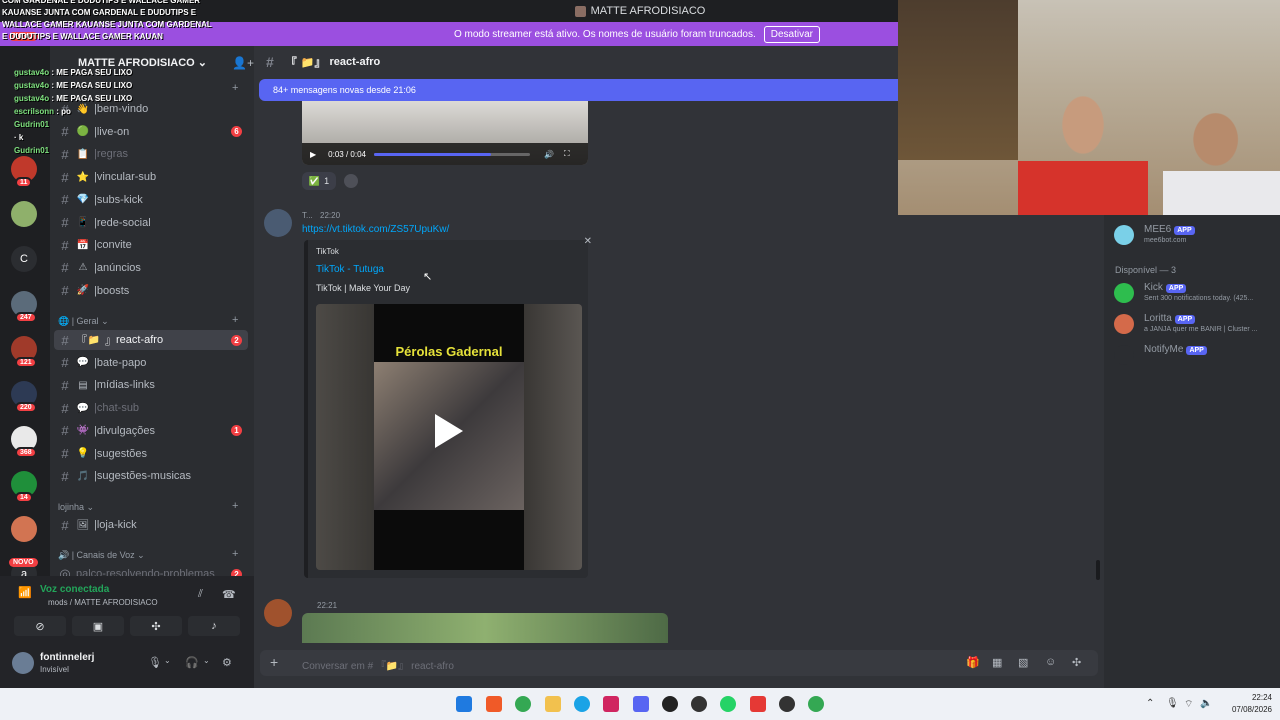 This screenshot has height=720, width=1280. I want to click on channel-1: # 『📁 』 react-afro 2, so click(151, 340).